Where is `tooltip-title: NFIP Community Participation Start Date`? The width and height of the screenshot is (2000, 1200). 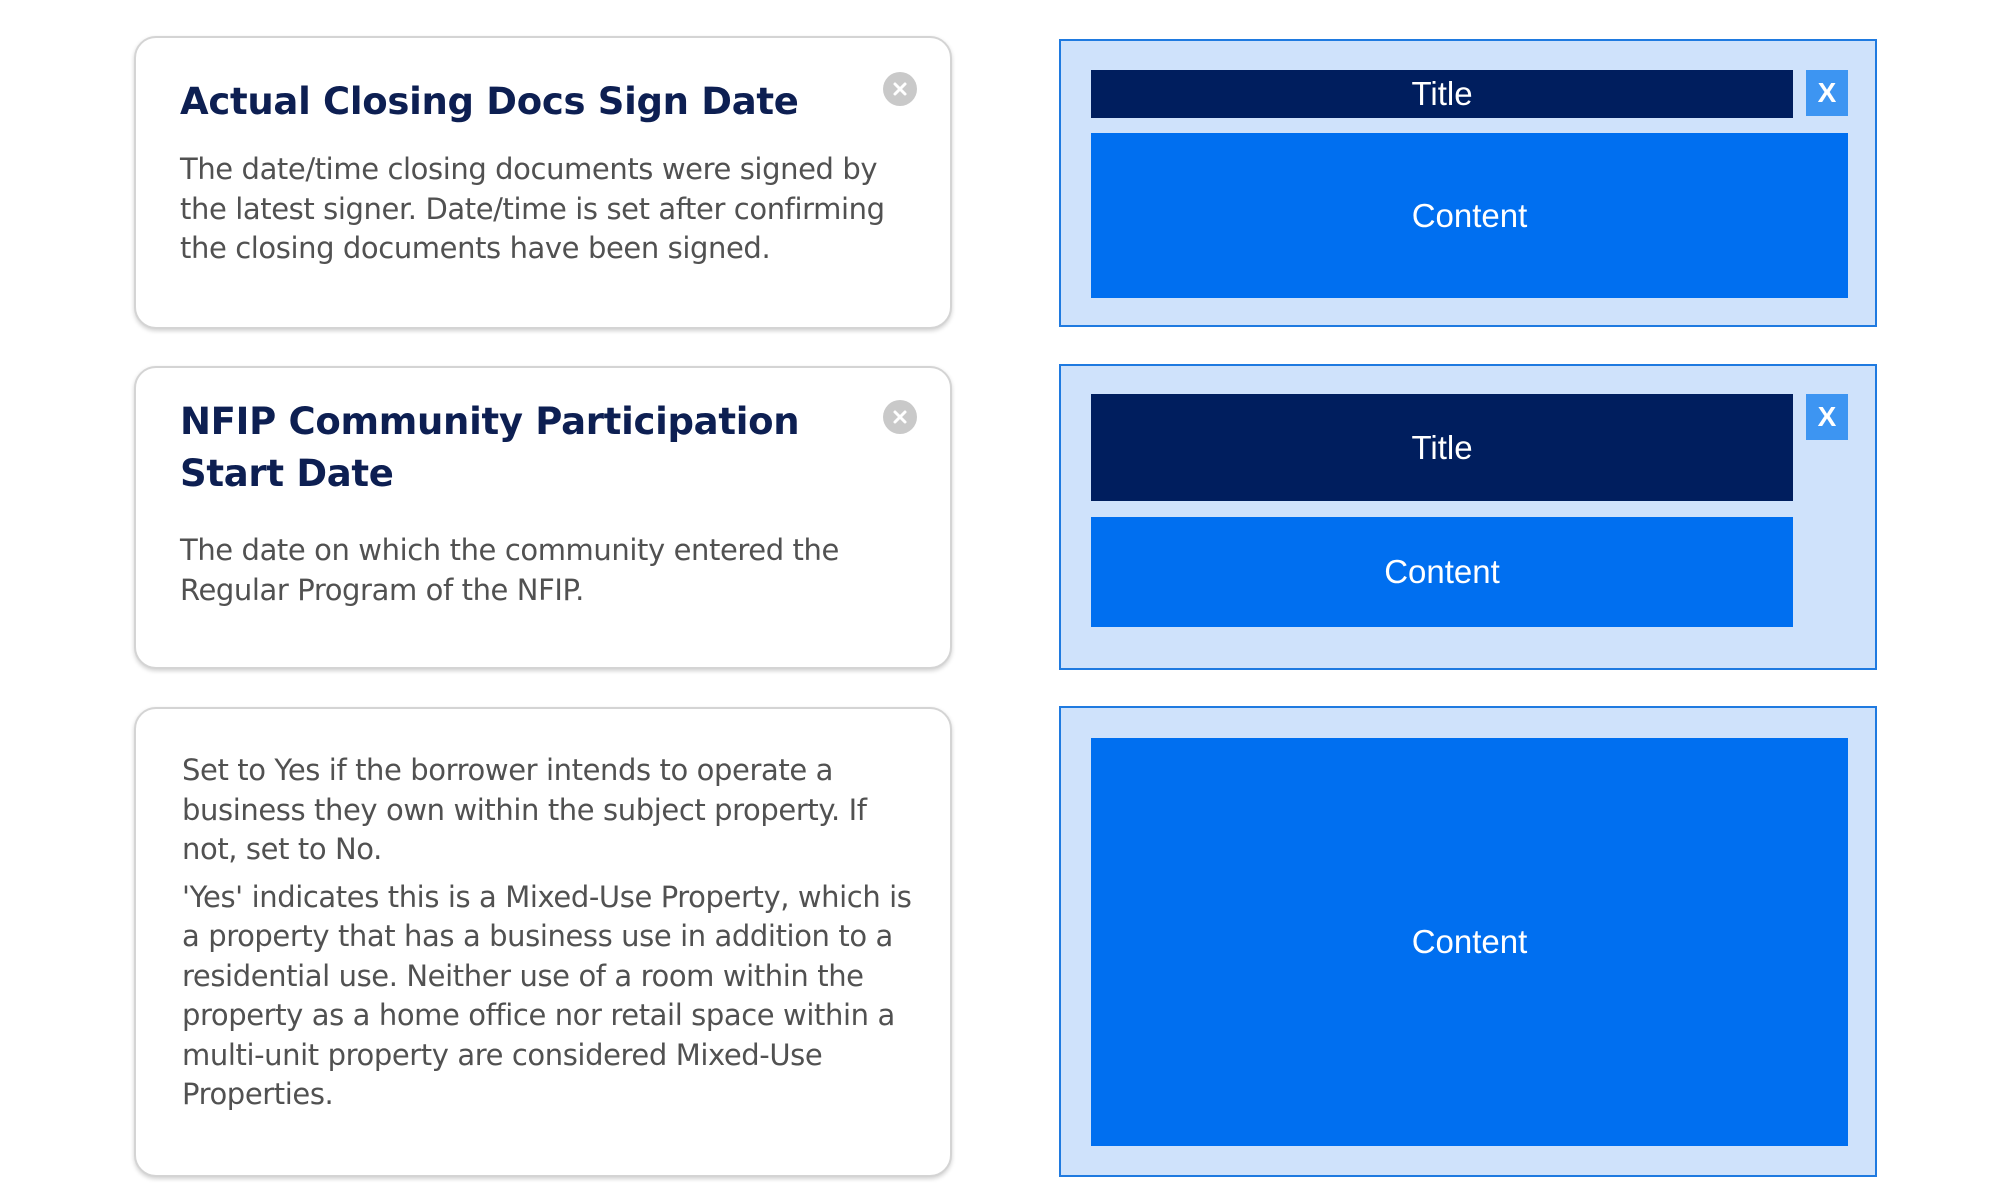 tooltip-title: NFIP Community Participation Start Date is located at coordinates (490, 447).